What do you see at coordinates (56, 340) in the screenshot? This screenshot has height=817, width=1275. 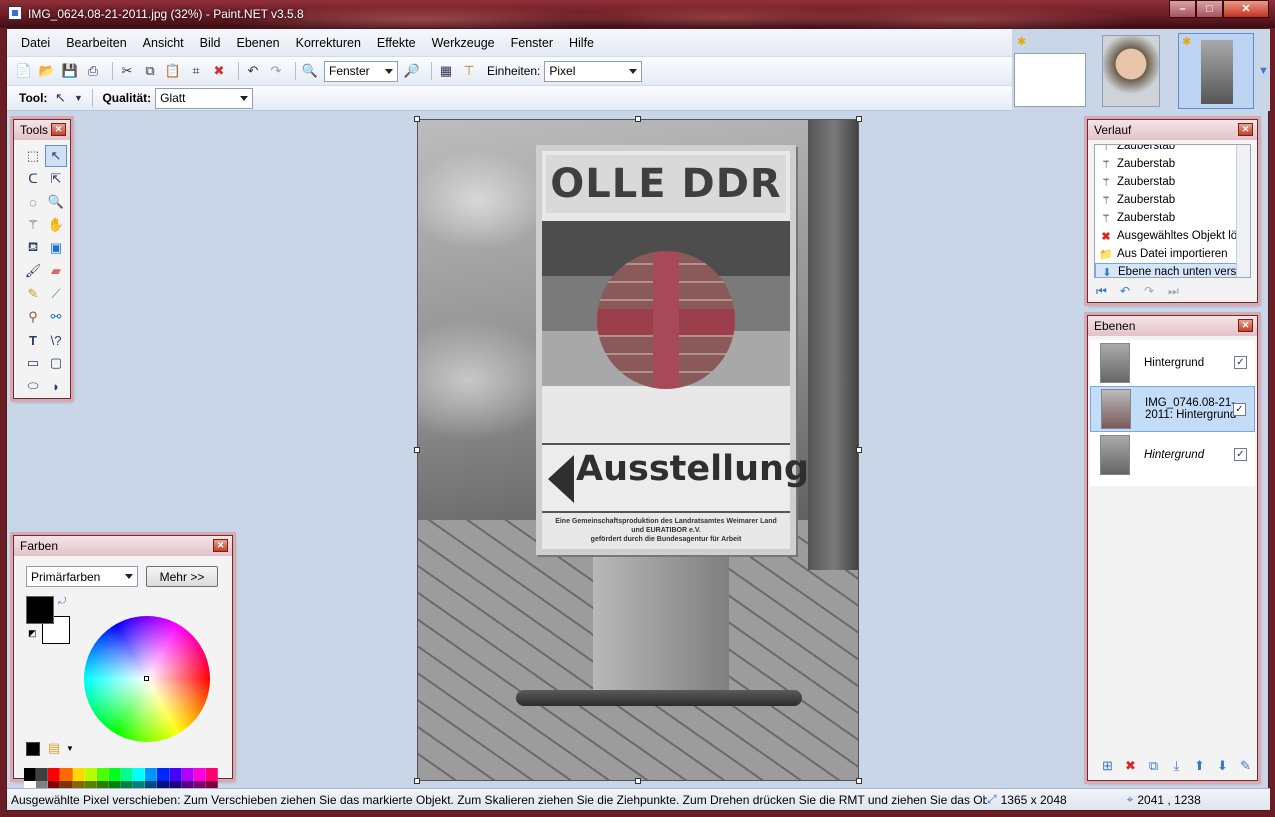 I see `line-curve-icon: \?` at bounding box center [56, 340].